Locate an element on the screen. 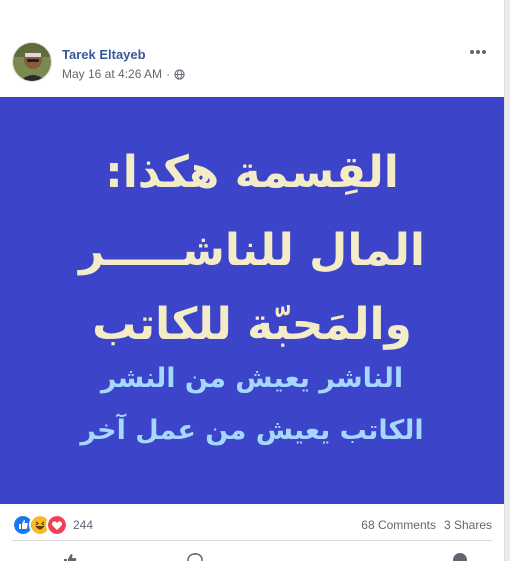 Image resolution: width=510 pixels, height=561 pixels. image-text-line-2: المال للناشـــــر is located at coordinates (252, 250).